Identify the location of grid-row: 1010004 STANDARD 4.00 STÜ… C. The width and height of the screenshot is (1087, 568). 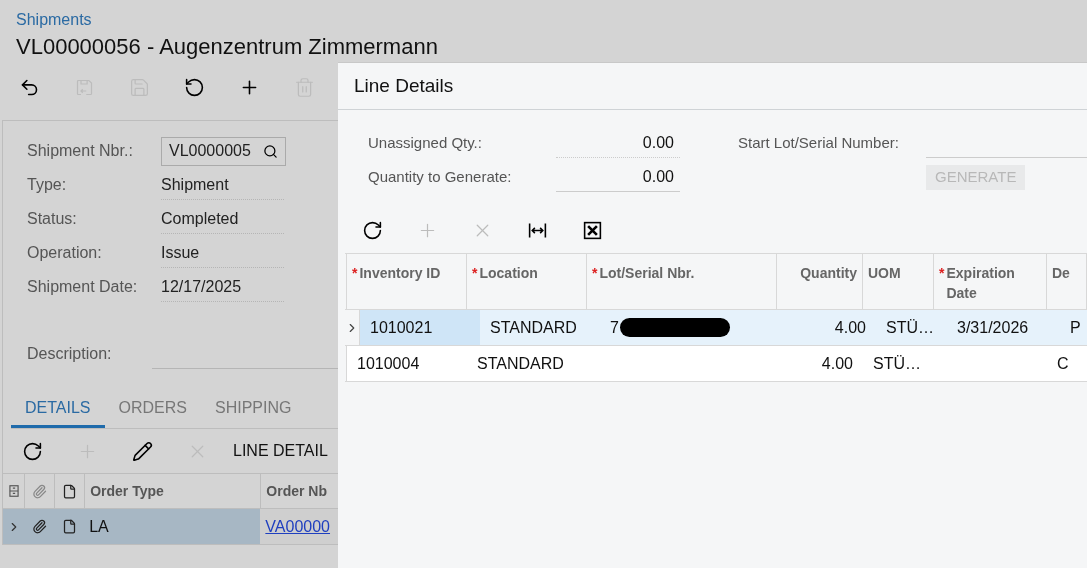
(716, 364).